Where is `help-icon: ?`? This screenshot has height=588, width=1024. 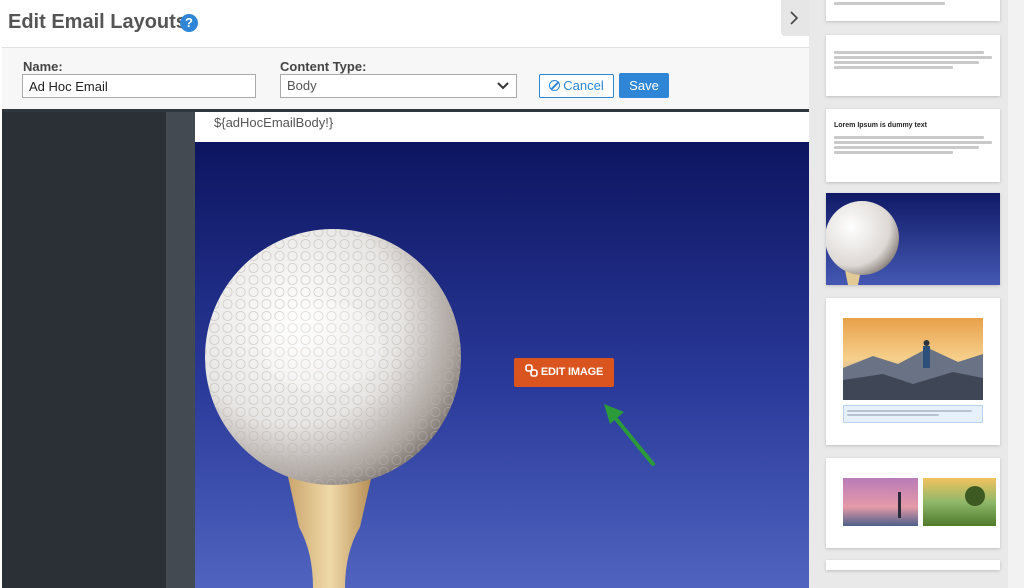
help-icon: ? is located at coordinates (189, 23).